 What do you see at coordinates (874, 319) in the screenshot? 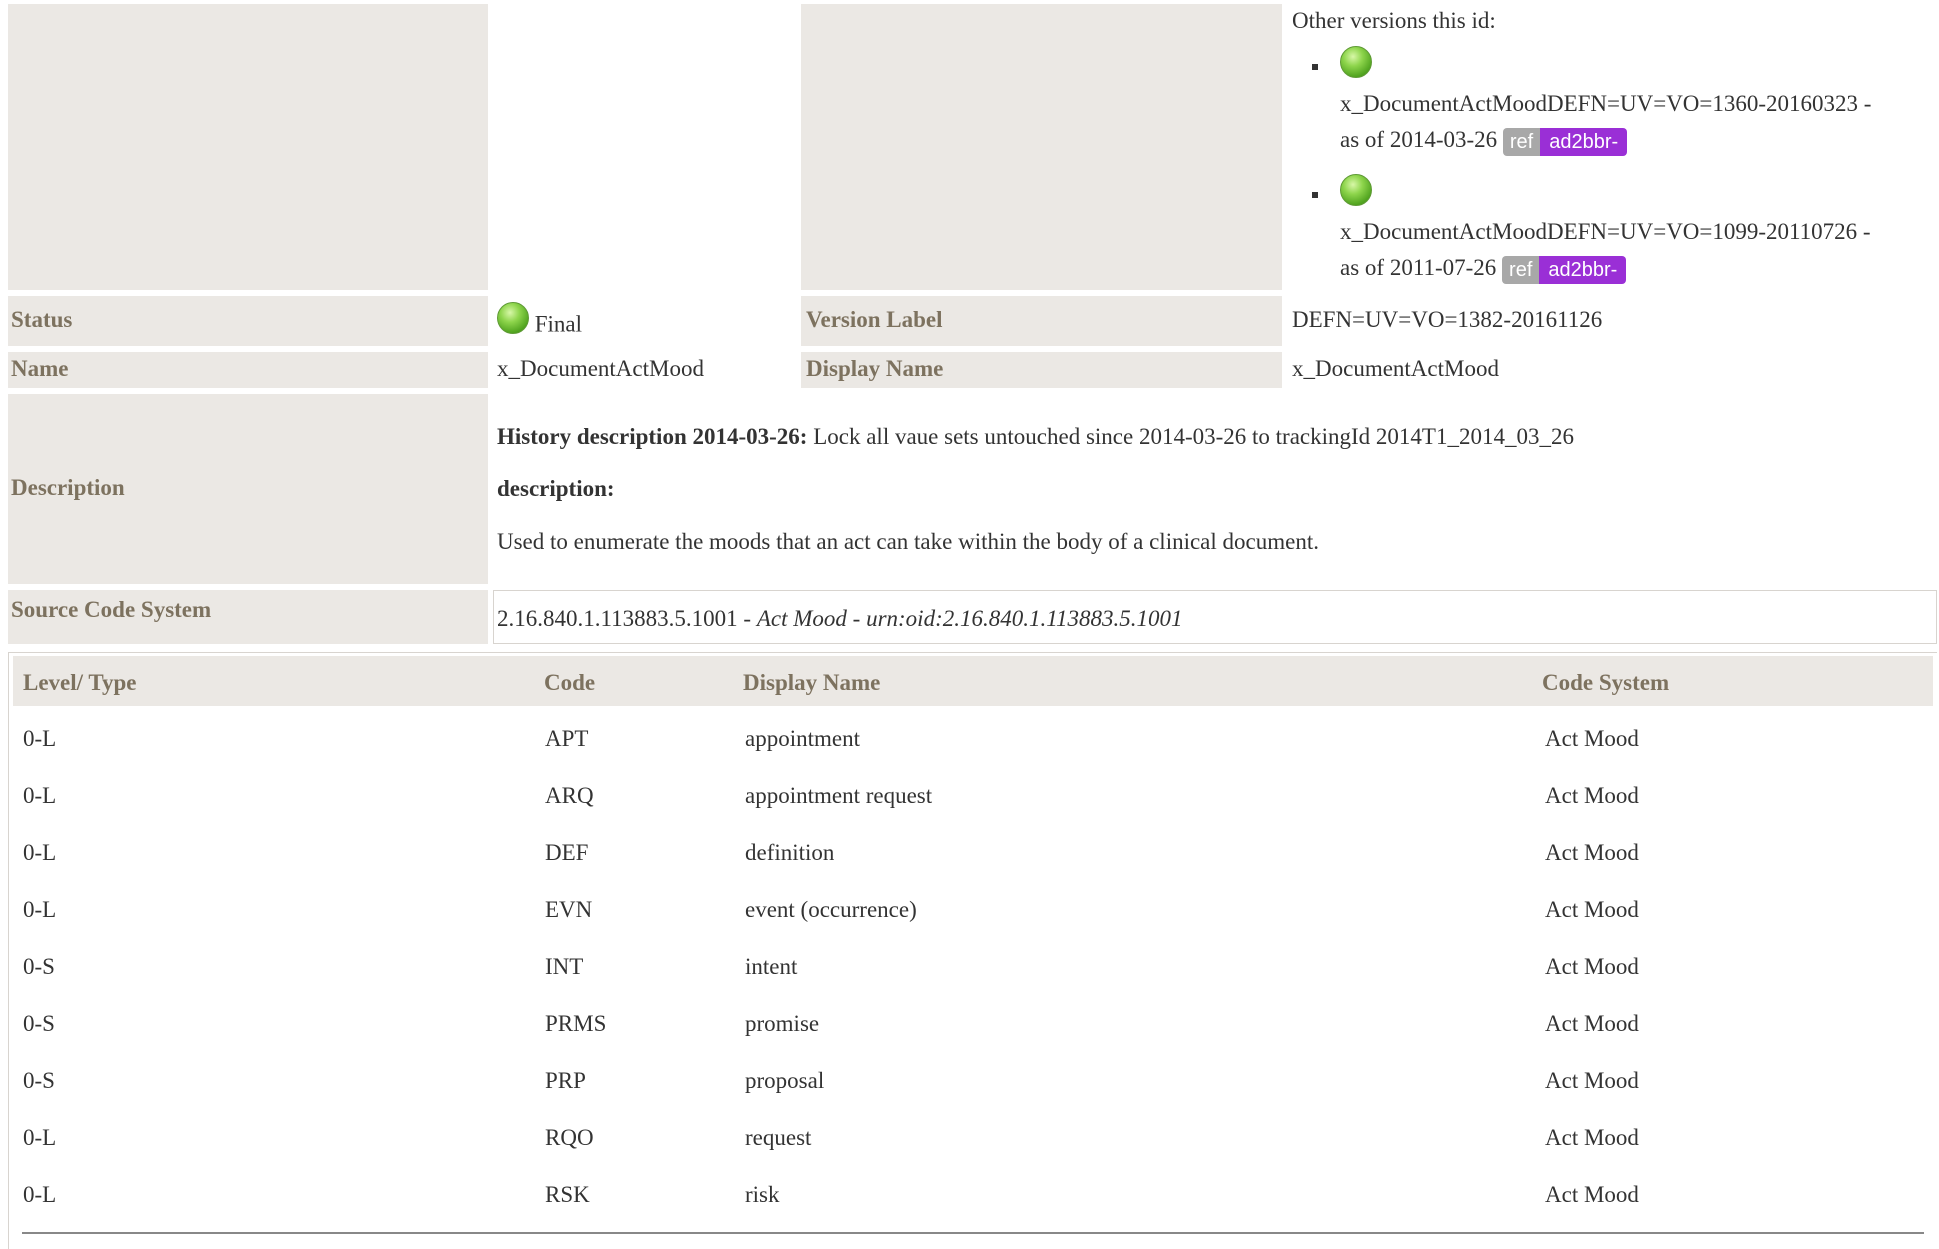
I see `version-label-label: Version Label` at bounding box center [874, 319].